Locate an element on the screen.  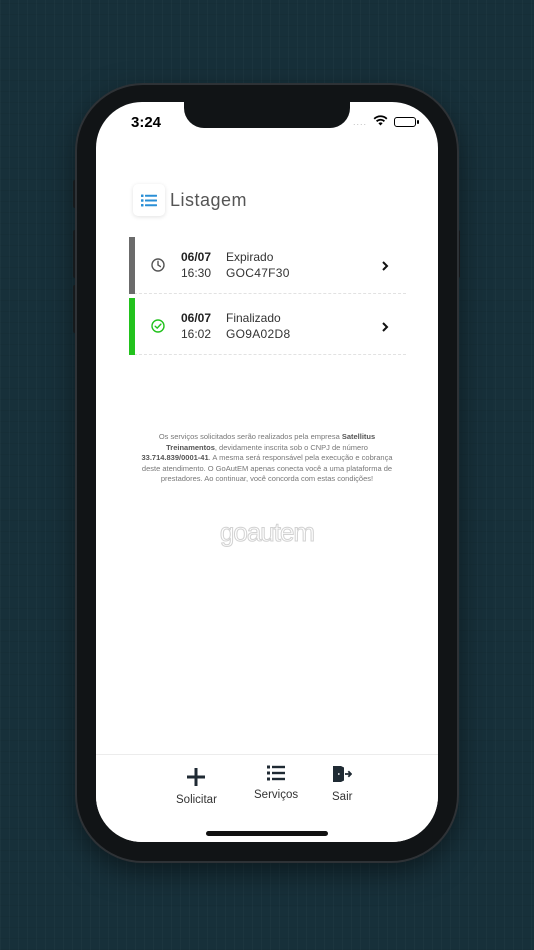
page-header: Listagem is located at coordinates (190, 200).